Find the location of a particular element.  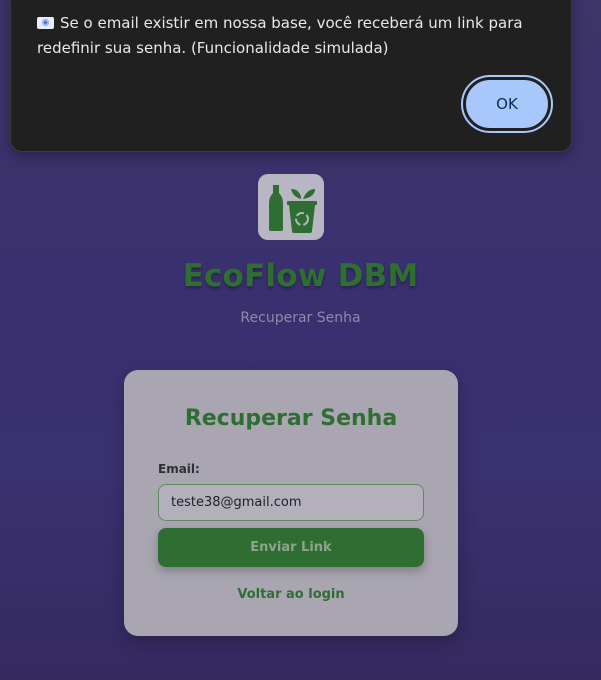

logo-box is located at coordinates (291, 207).